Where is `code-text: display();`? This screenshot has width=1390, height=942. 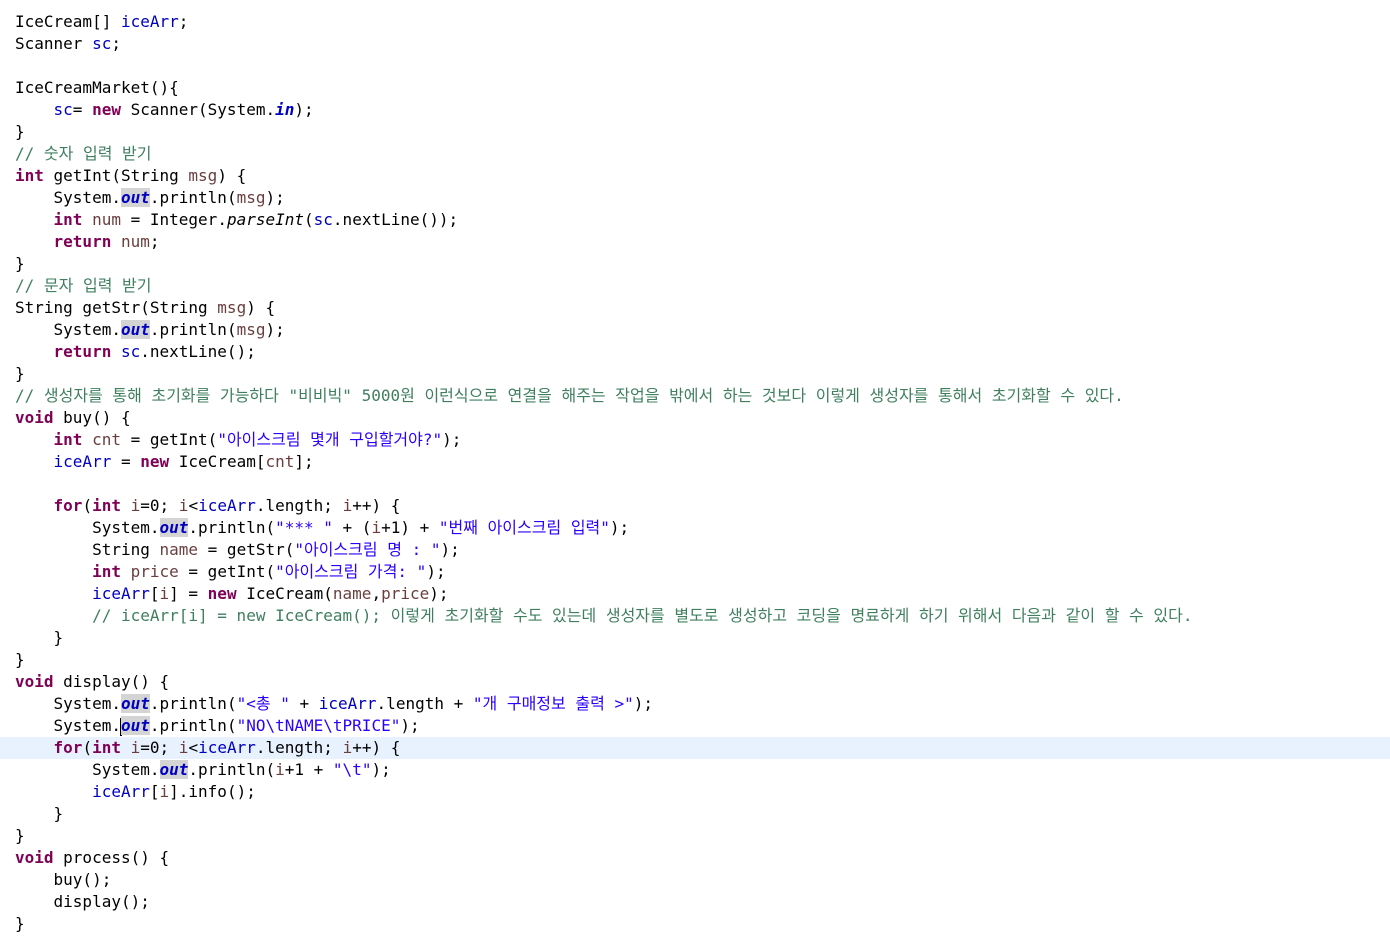 code-text: display(); is located at coordinates (82, 901).